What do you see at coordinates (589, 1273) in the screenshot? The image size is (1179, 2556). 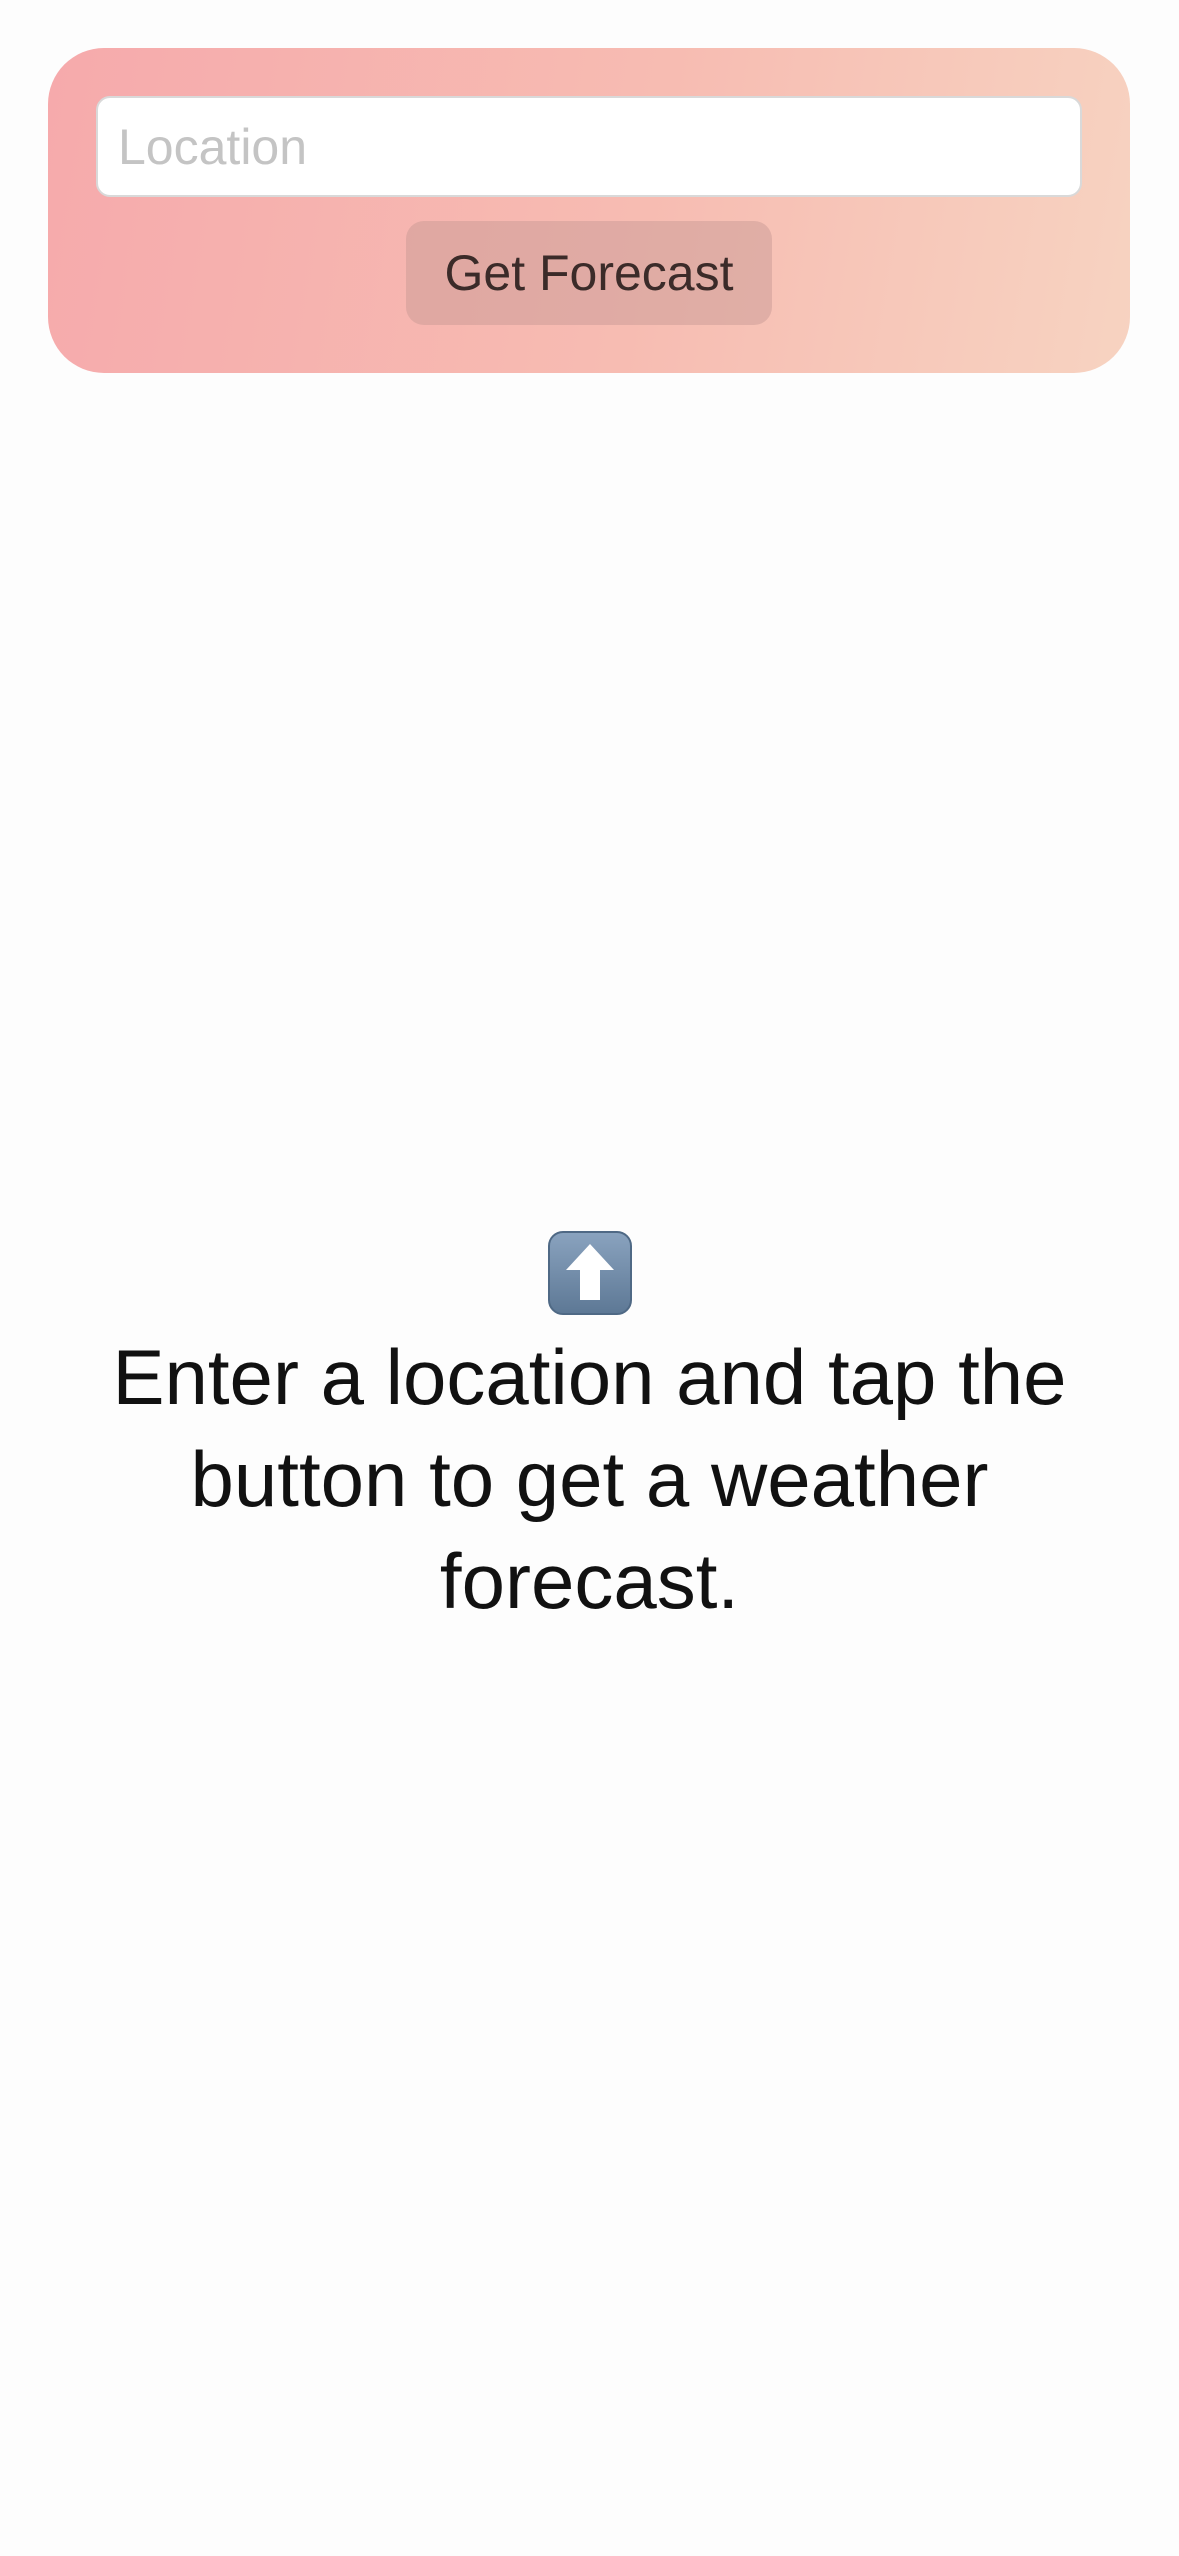 I see `up-arrow-icon` at bounding box center [589, 1273].